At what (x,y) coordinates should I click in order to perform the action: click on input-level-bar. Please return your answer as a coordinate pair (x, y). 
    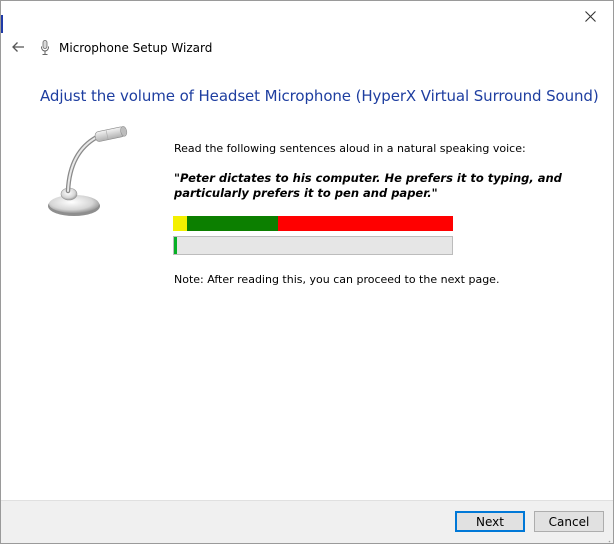
    Looking at the image, I should click on (313, 245).